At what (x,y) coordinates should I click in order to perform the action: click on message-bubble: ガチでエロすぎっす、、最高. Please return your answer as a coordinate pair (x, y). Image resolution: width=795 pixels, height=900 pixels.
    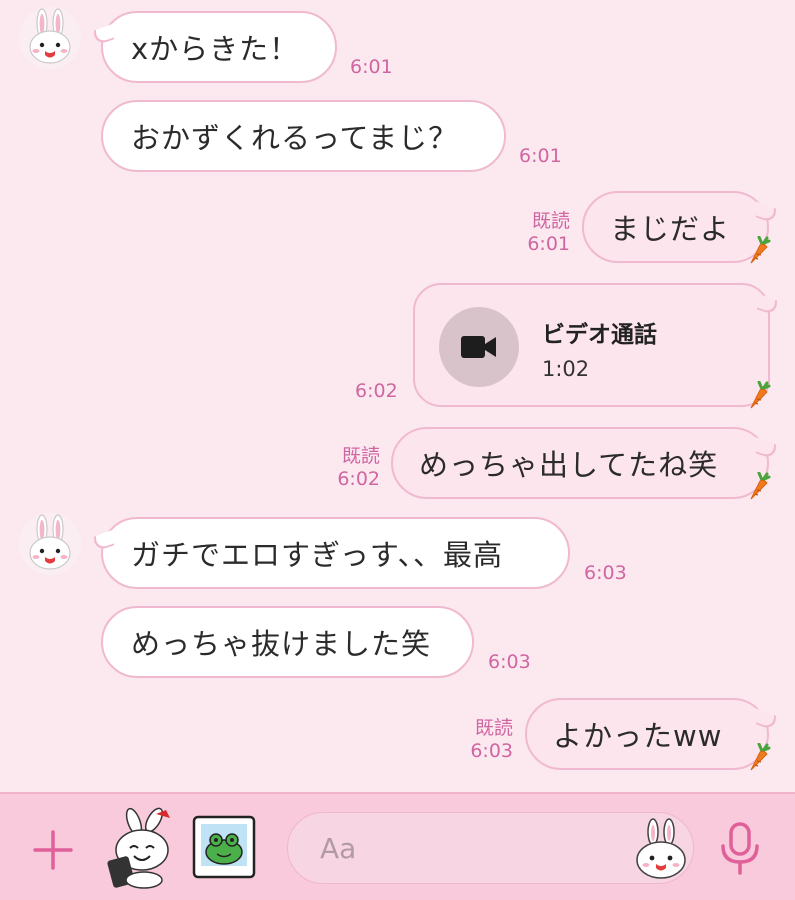
    Looking at the image, I should click on (335, 553).